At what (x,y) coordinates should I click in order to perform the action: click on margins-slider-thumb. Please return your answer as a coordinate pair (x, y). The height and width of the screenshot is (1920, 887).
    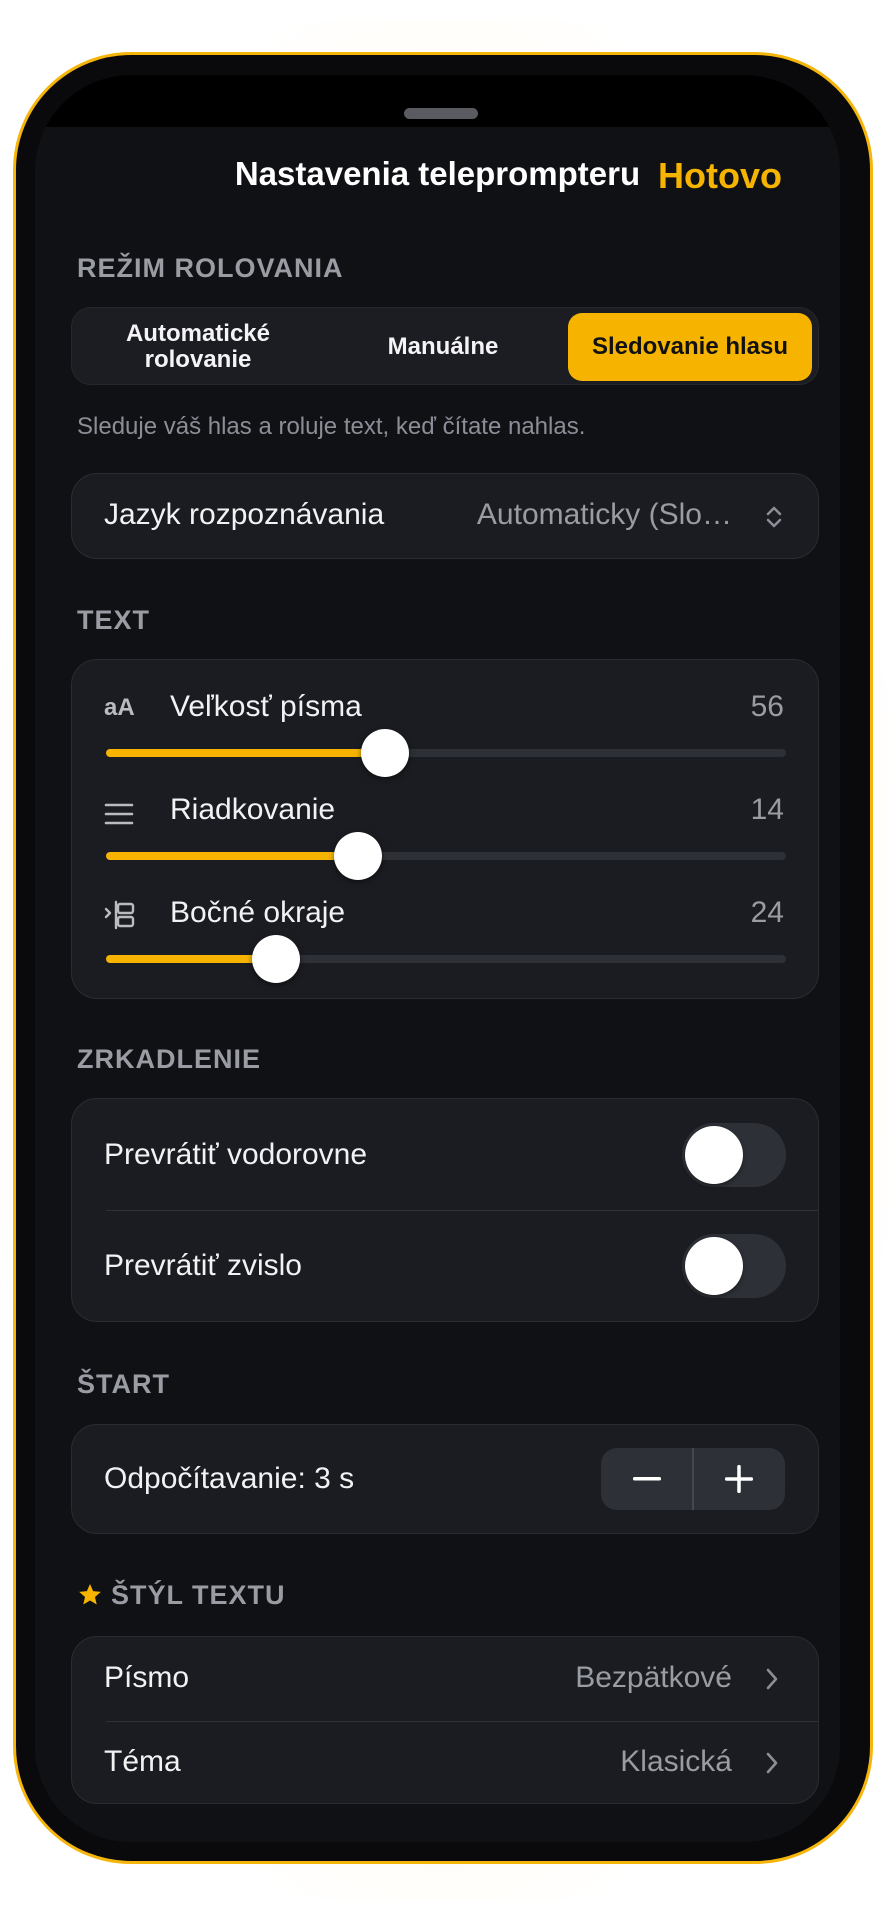
    Looking at the image, I should click on (276, 959).